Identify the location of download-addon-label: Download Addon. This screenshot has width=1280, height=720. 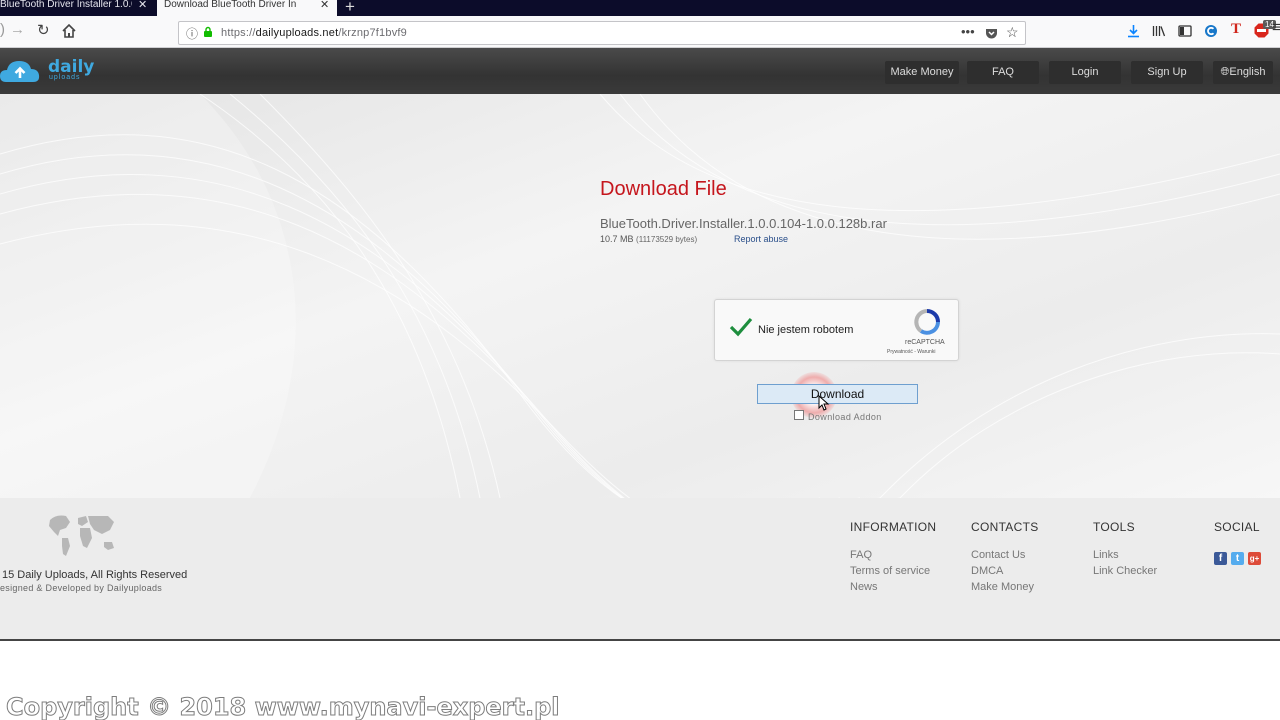
(845, 417).